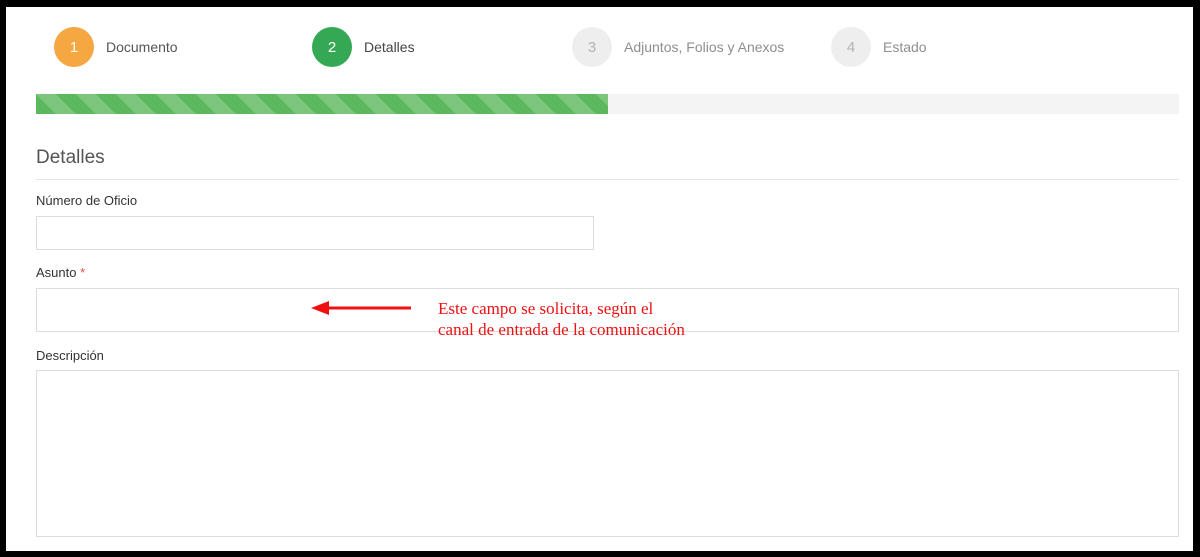 This screenshot has height=557, width=1200. What do you see at coordinates (87, 200) in the screenshot?
I see `numero-oficio-label: Número de Oficio` at bounding box center [87, 200].